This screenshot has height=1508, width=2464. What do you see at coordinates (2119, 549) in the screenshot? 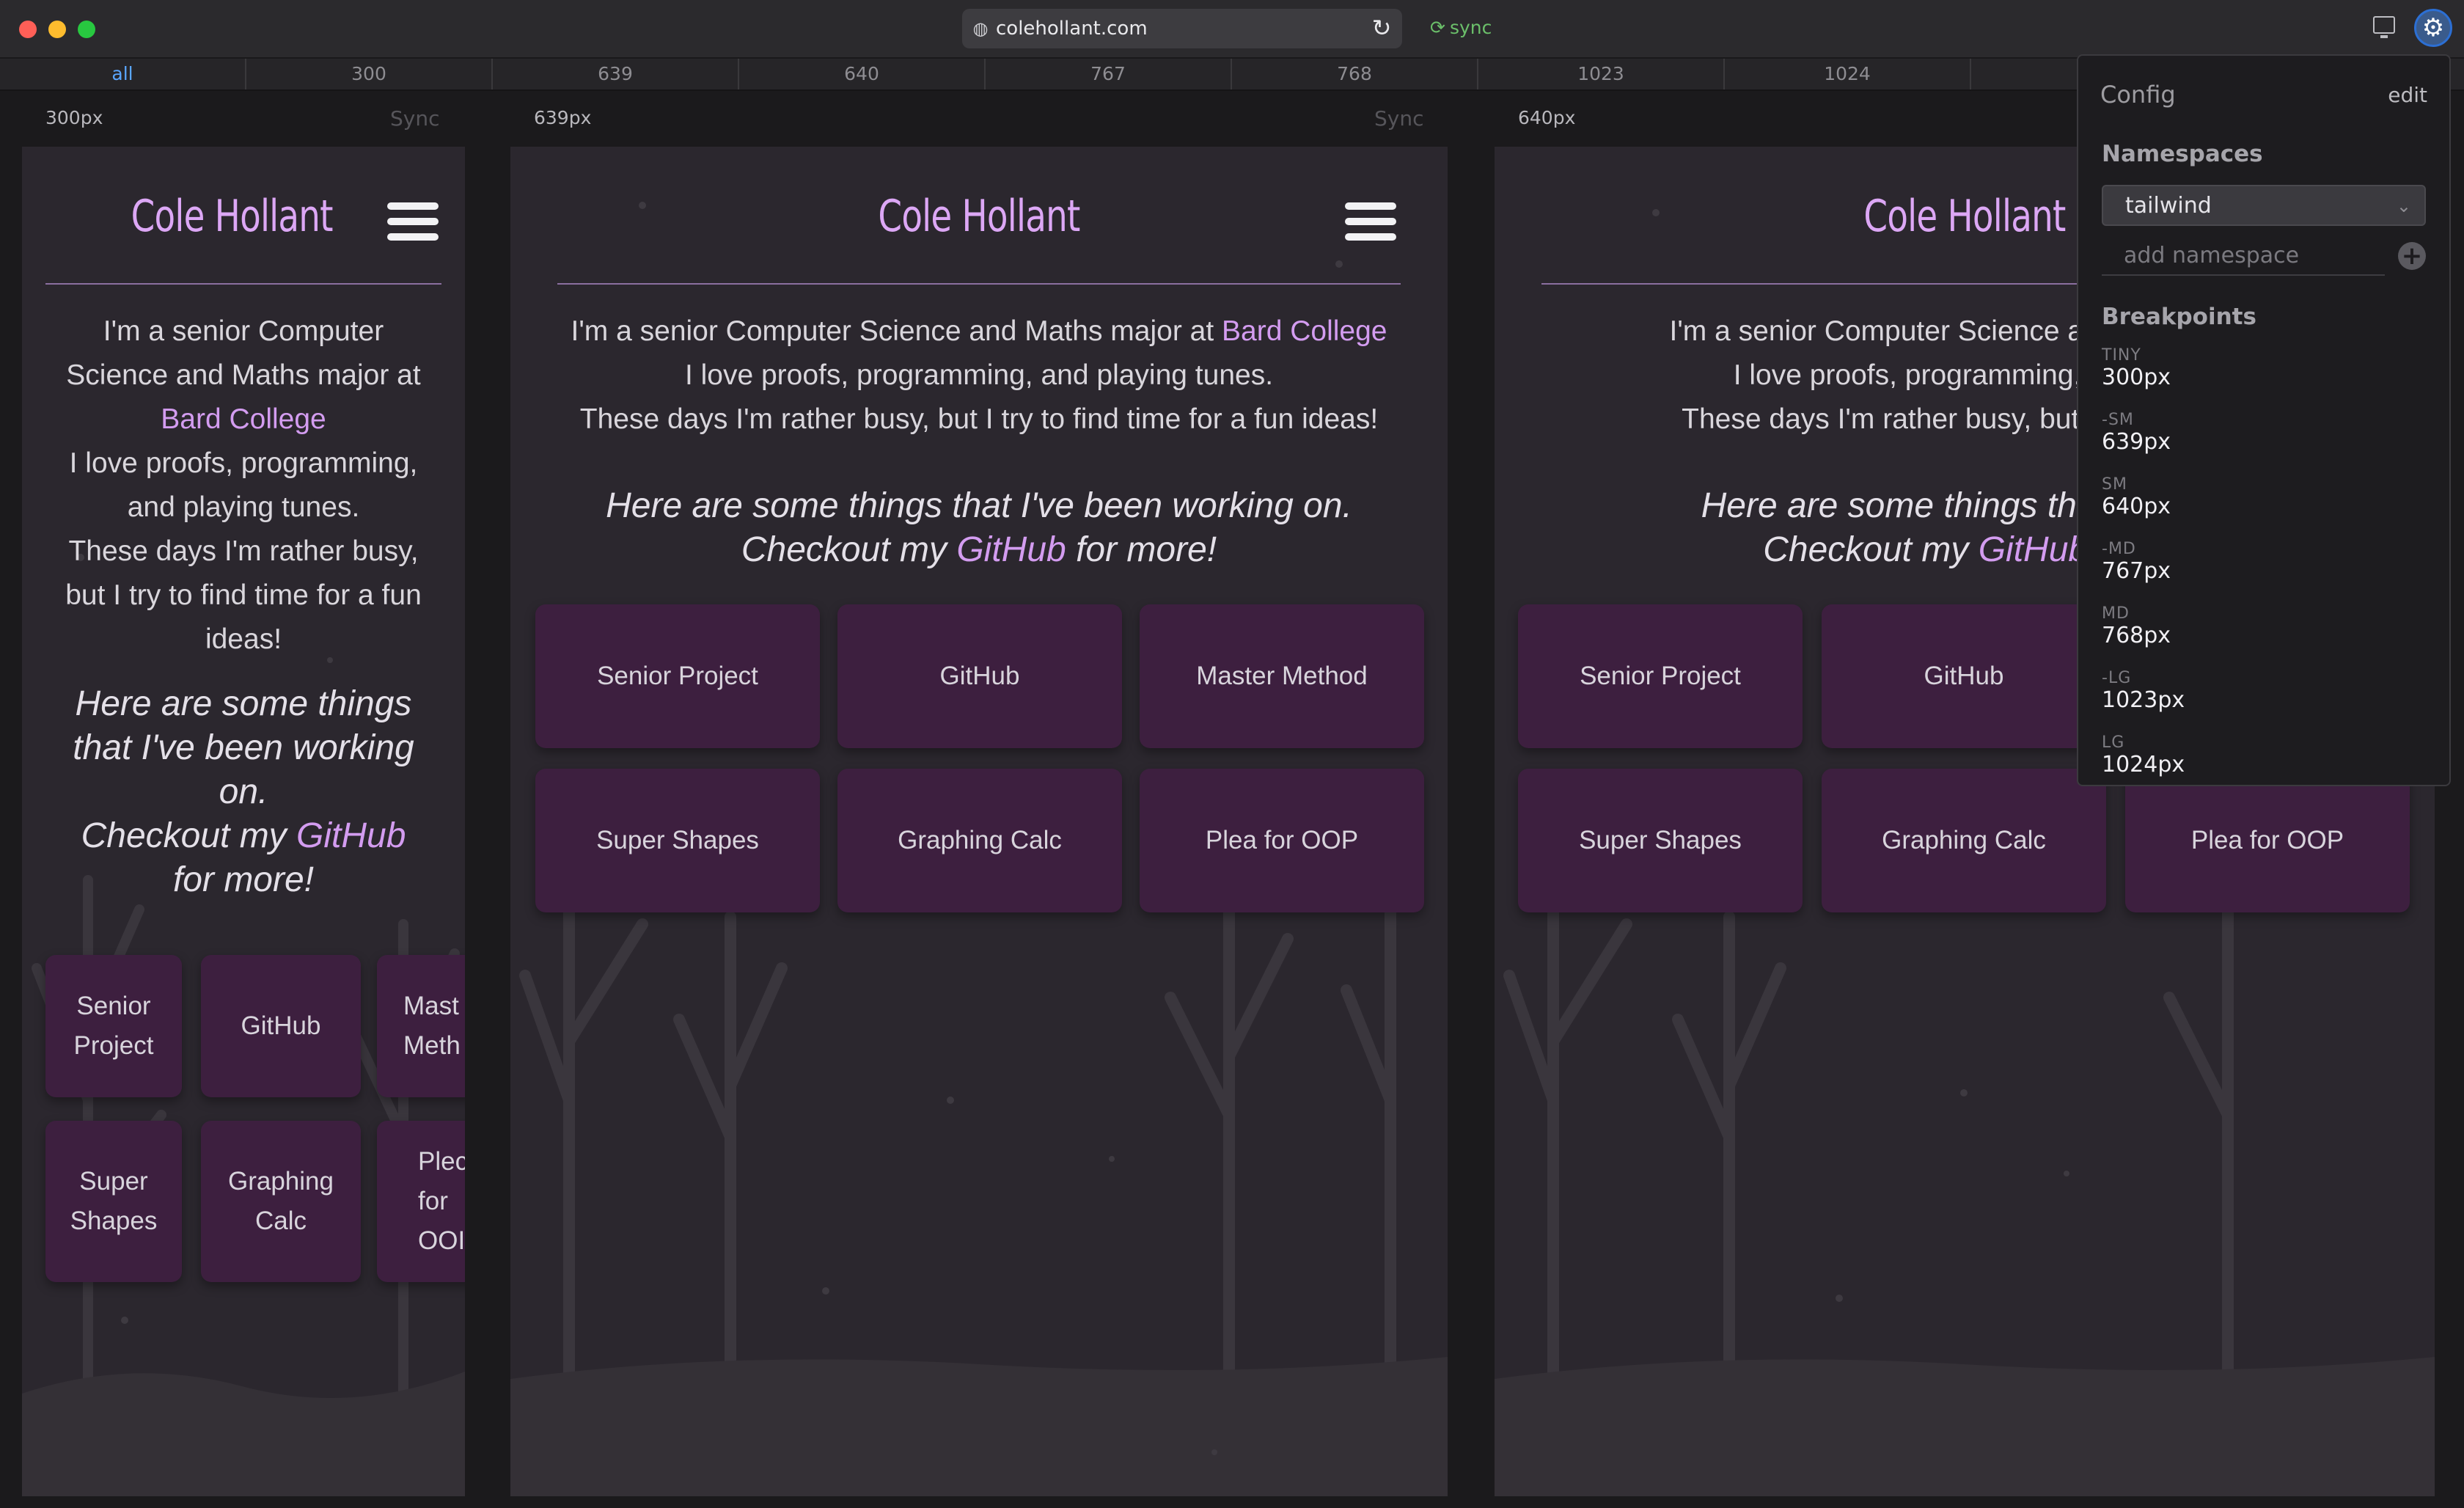
I see `breakpoint-name-neg-md: -MD` at bounding box center [2119, 549].